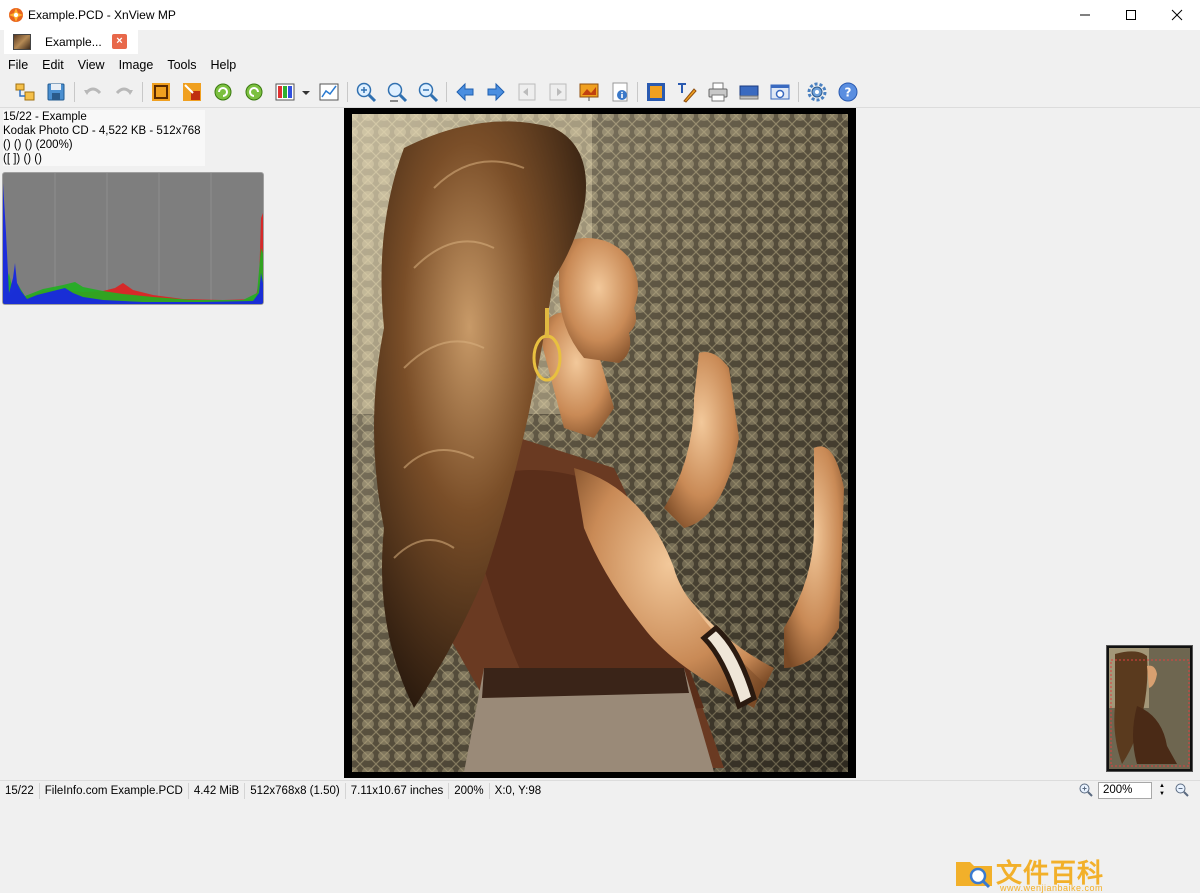  What do you see at coordinates (469, 790) in the screenshot?
I see `status-zoom: 200%` at bounding box center [469, 790].